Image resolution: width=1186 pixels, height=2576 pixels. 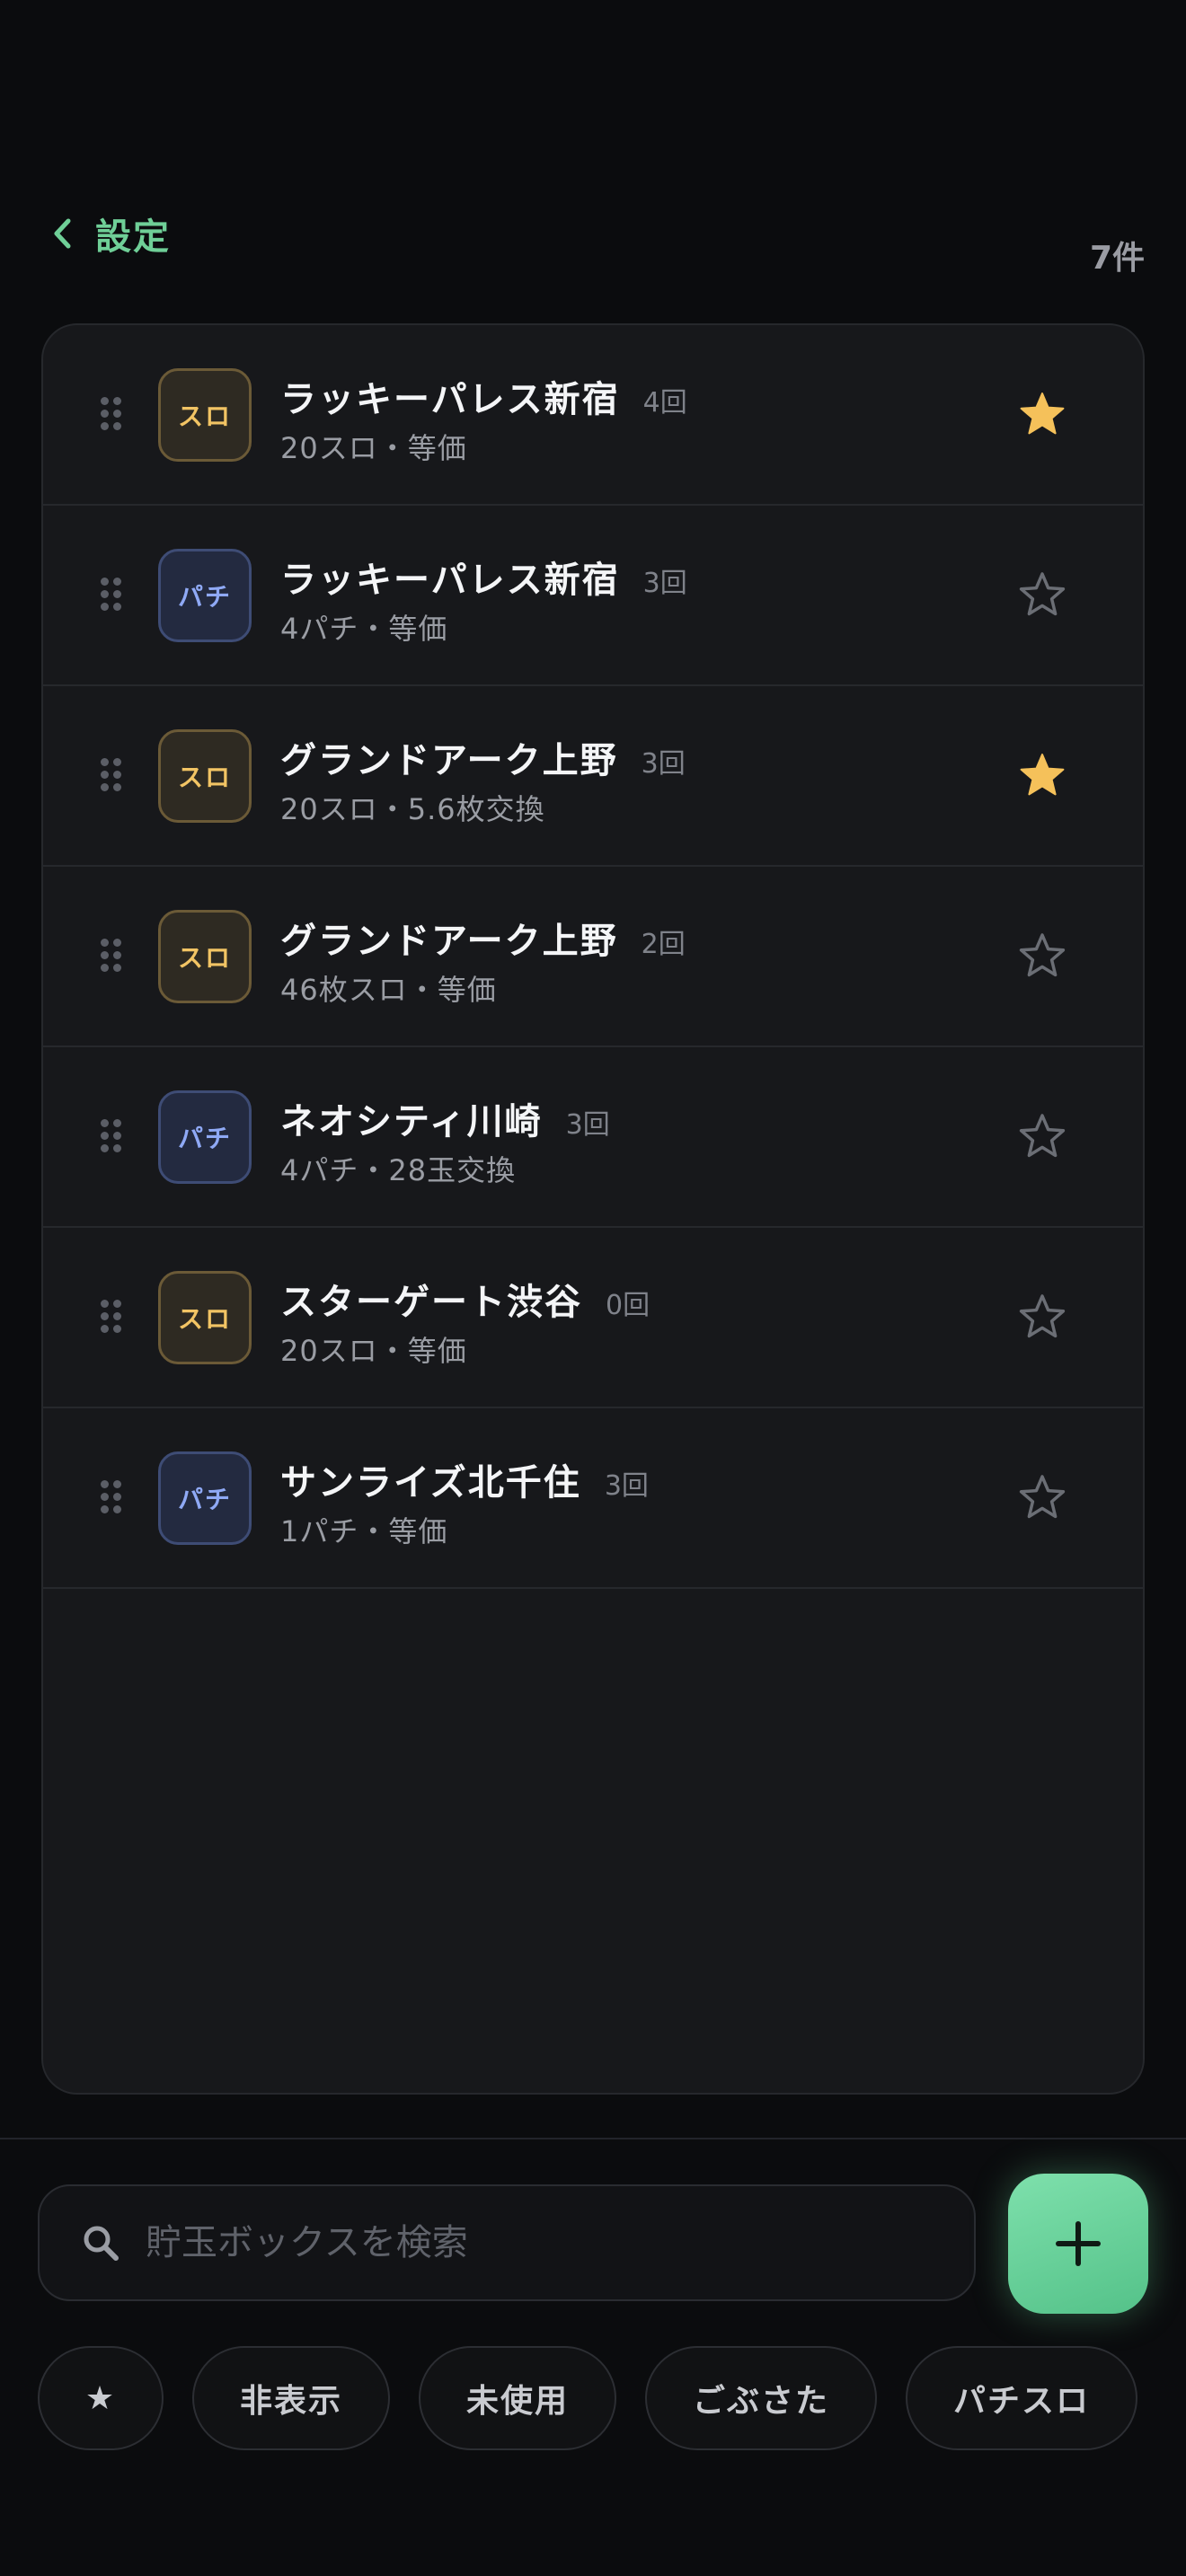 I want to click on plus-icon, so click(x=1078, y=2243).